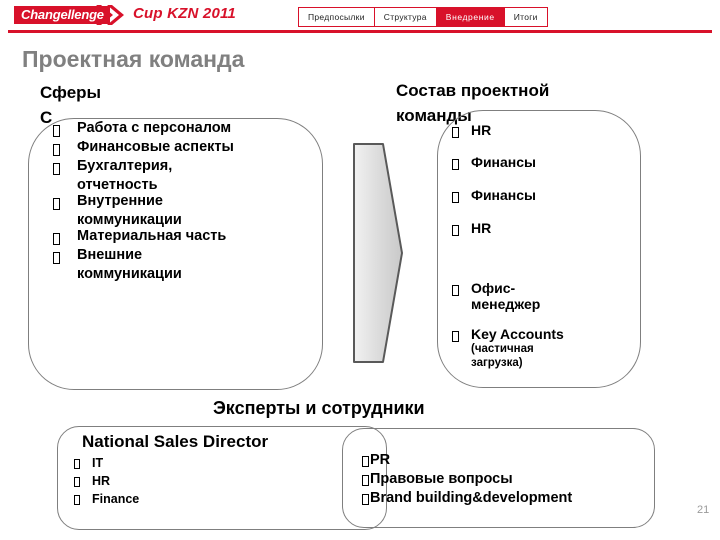 This screenshot has width=720, height=540. Describe the element at coordinates (117, 185) in the screenshot. I see `list-item-continuation: отчетность` at that location.